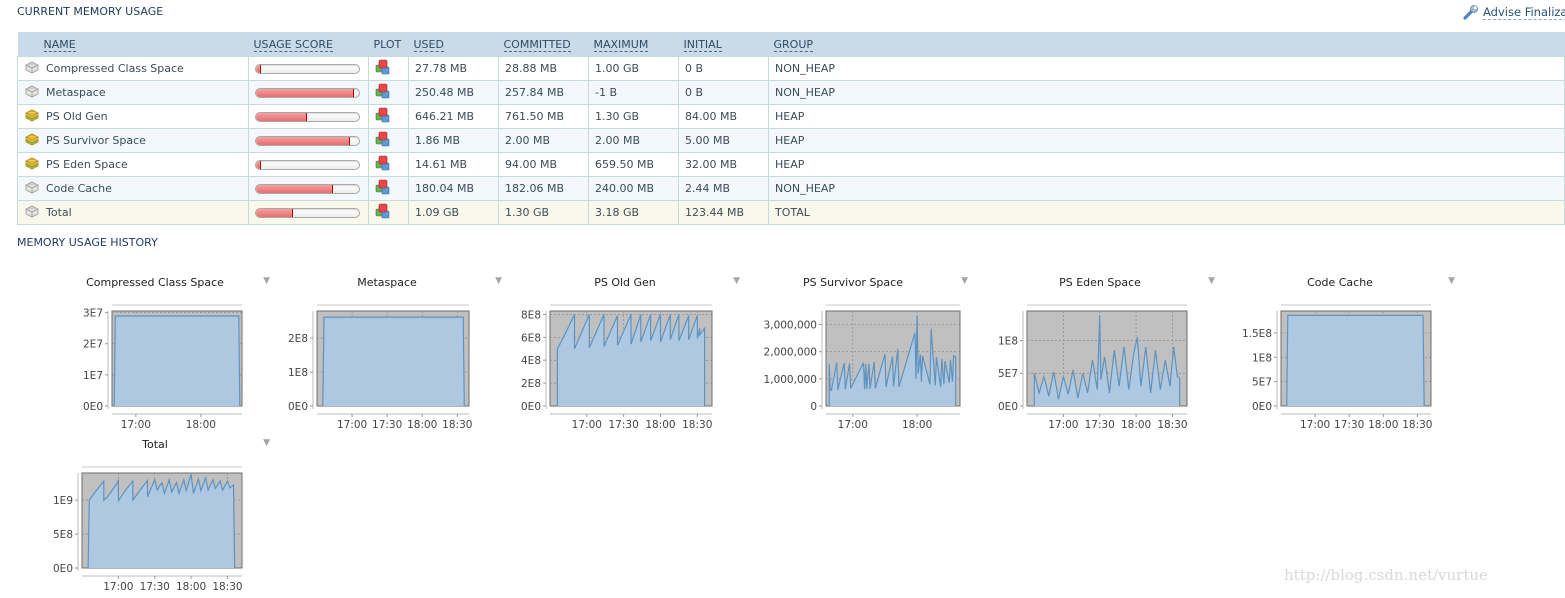 This screenshot has height=598, width=1565. Describe the element at coordinates (723, 68) in the screenshot. I see `initial-cell: 0 B` at that location.